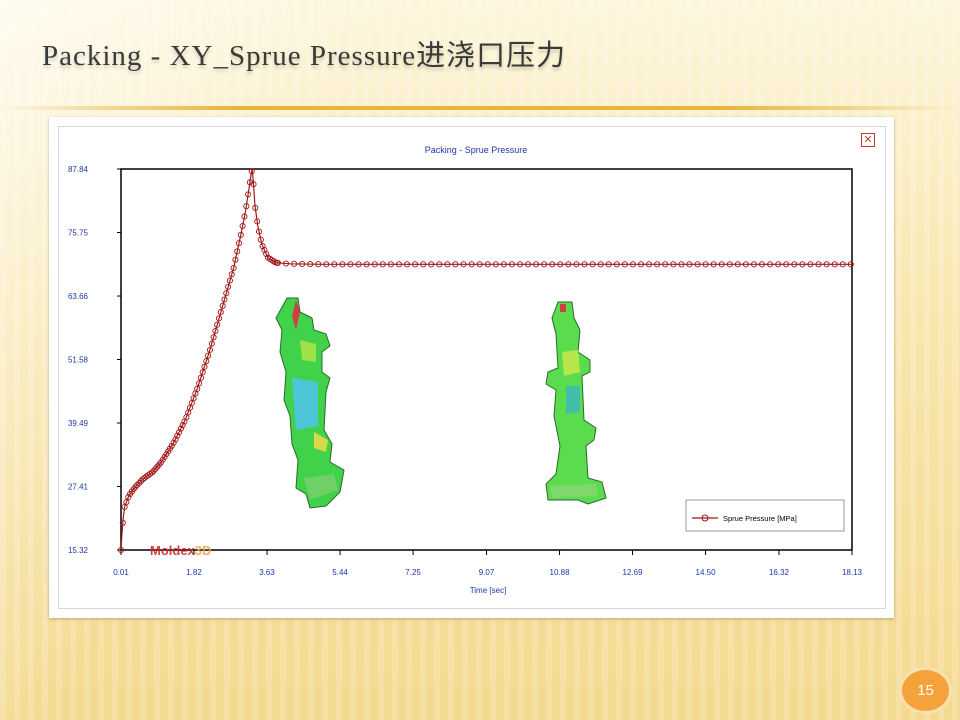  What do you see at coordinates (94, 360) in the screenshot?
I see `y-axis-ticks: 87.84 75.75 63.66 51.58 39.49 27.41 15.32` at bounding box center [94, 360].